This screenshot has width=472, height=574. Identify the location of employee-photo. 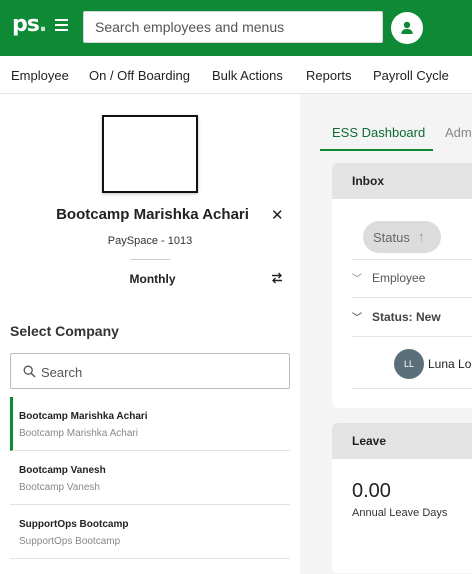
(150, 154).